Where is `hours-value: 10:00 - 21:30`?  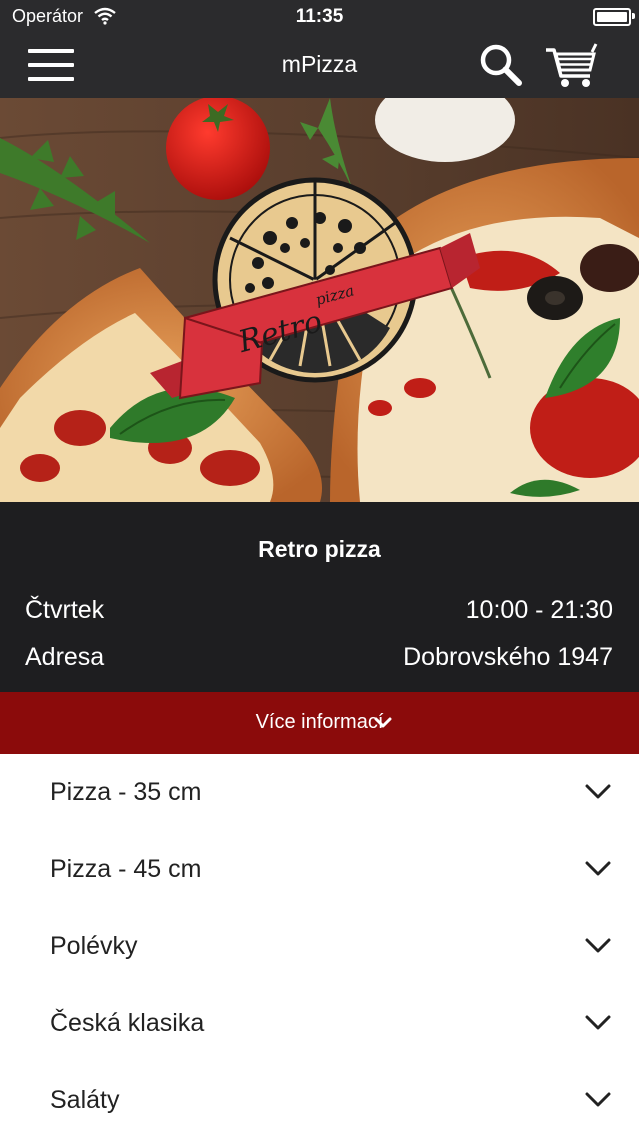 hours-value: 10:00 - 21:30 is located at coordinates (539, 610).